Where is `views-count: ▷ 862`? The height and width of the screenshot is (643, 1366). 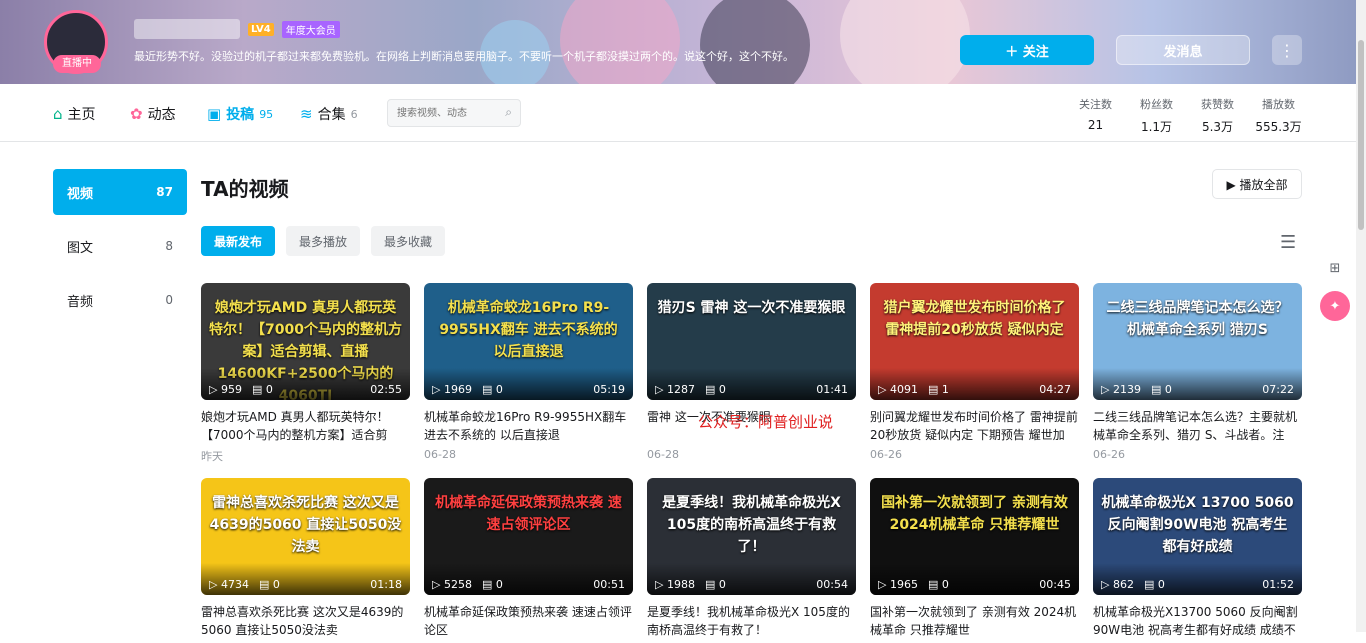 views-count: ▷ 862 is located at coordinates (1117, 584).